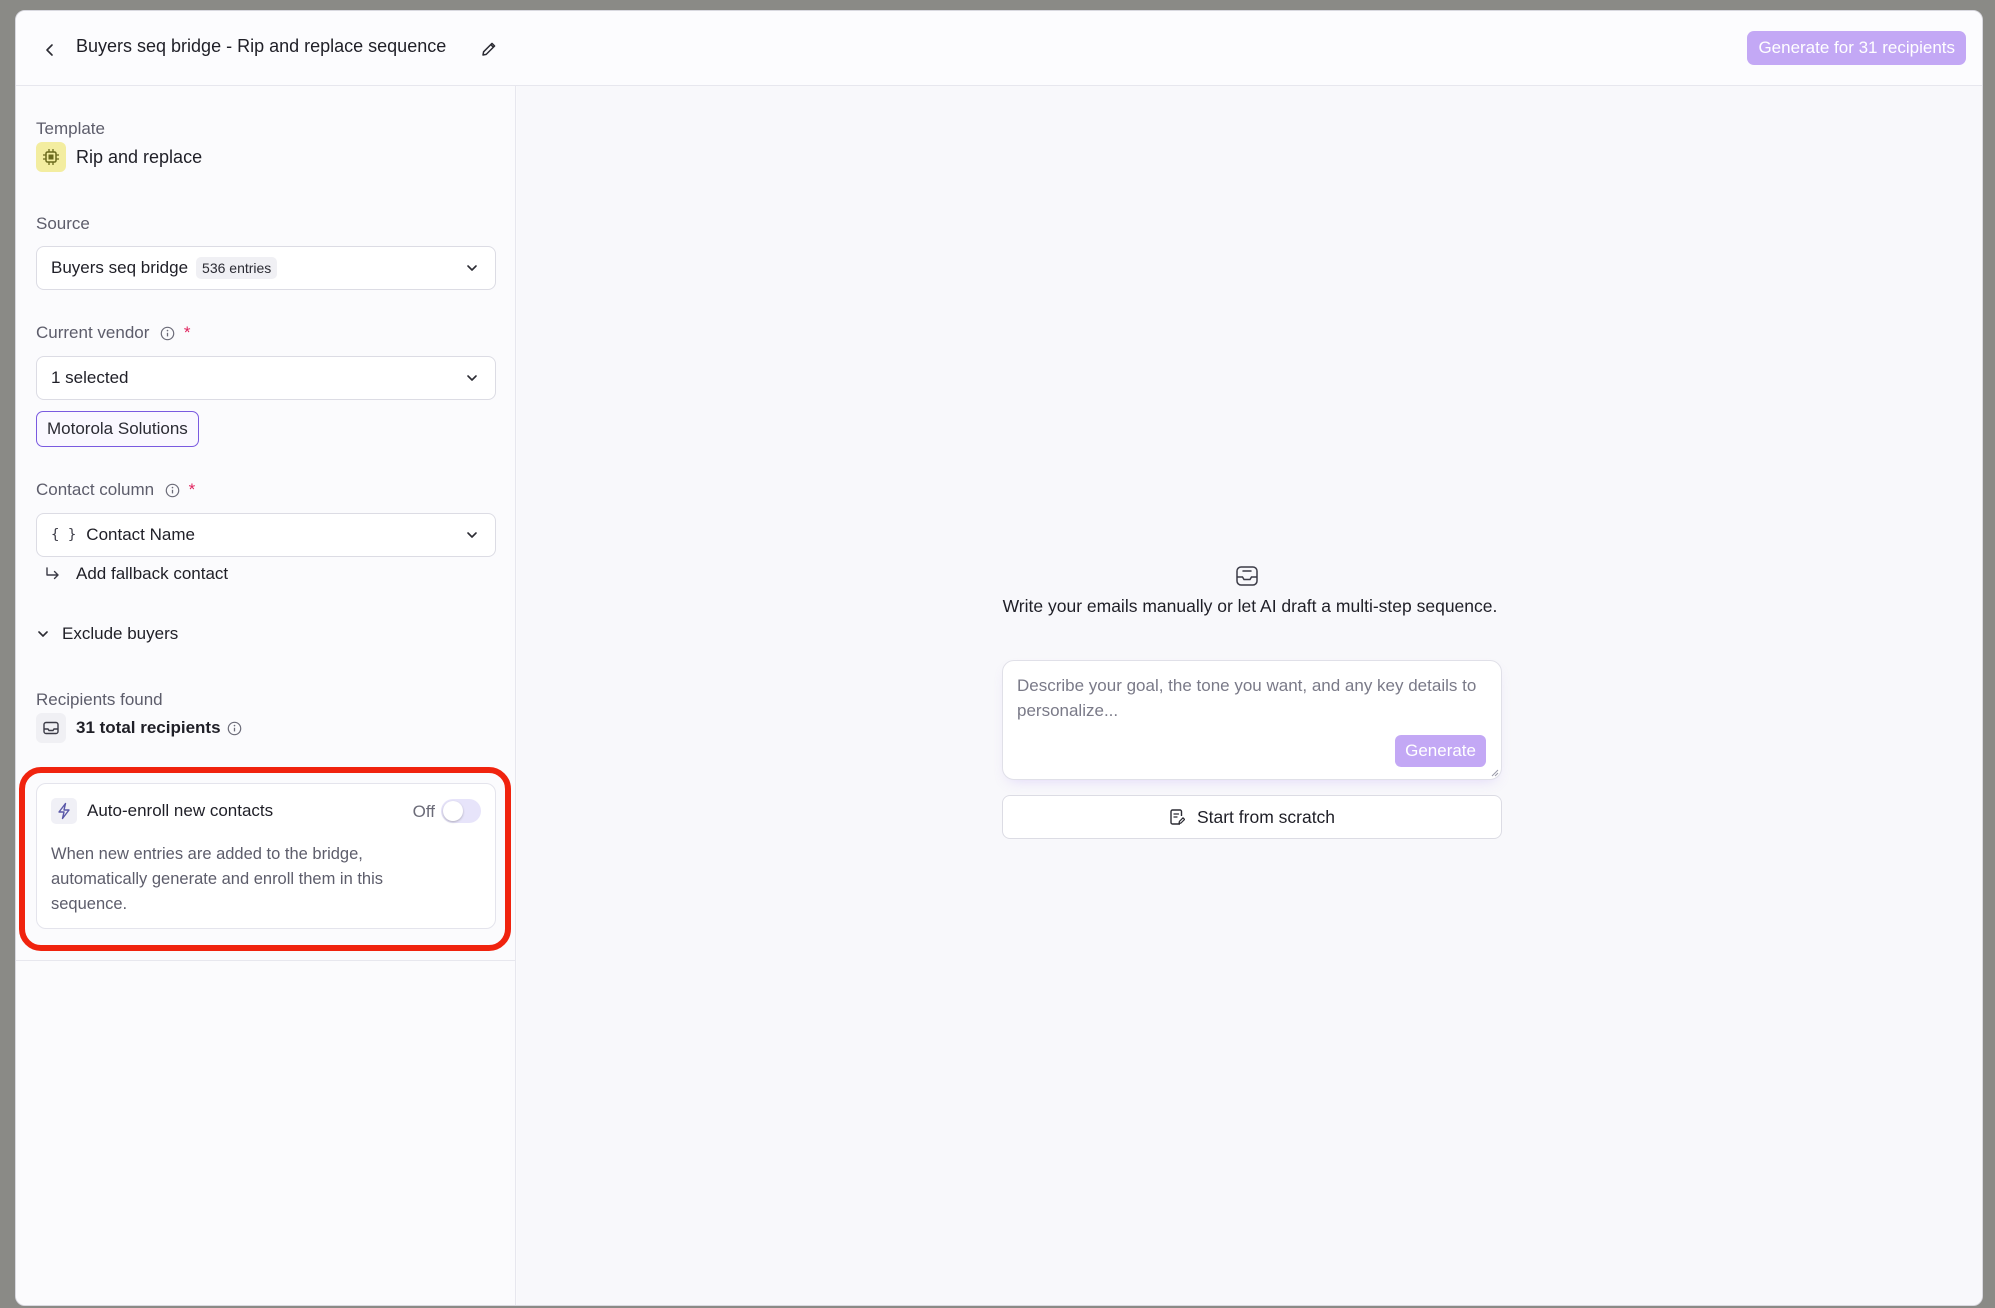  Describe the element at coordinates (266, 960) in the screenshot. I see `divider` at that location.